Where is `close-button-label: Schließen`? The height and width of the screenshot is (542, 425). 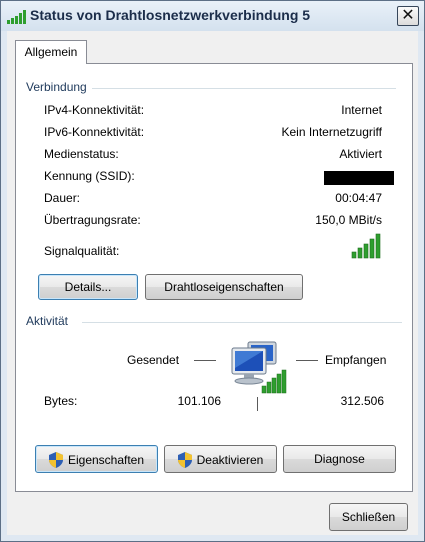 close-button-label: Schließen is located at coordinates (368, 517).